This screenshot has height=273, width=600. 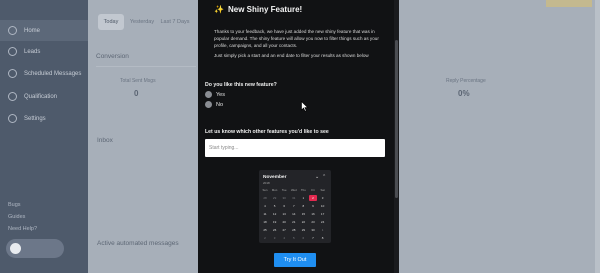 I want to click on calendar-weekday: Sun, so click(x=265, y=190).